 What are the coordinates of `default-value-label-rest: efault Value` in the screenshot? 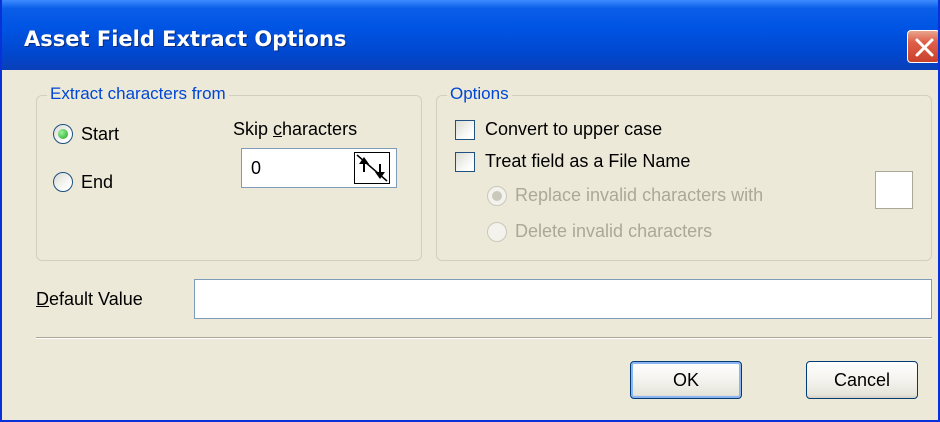 It's located at (96, 299).